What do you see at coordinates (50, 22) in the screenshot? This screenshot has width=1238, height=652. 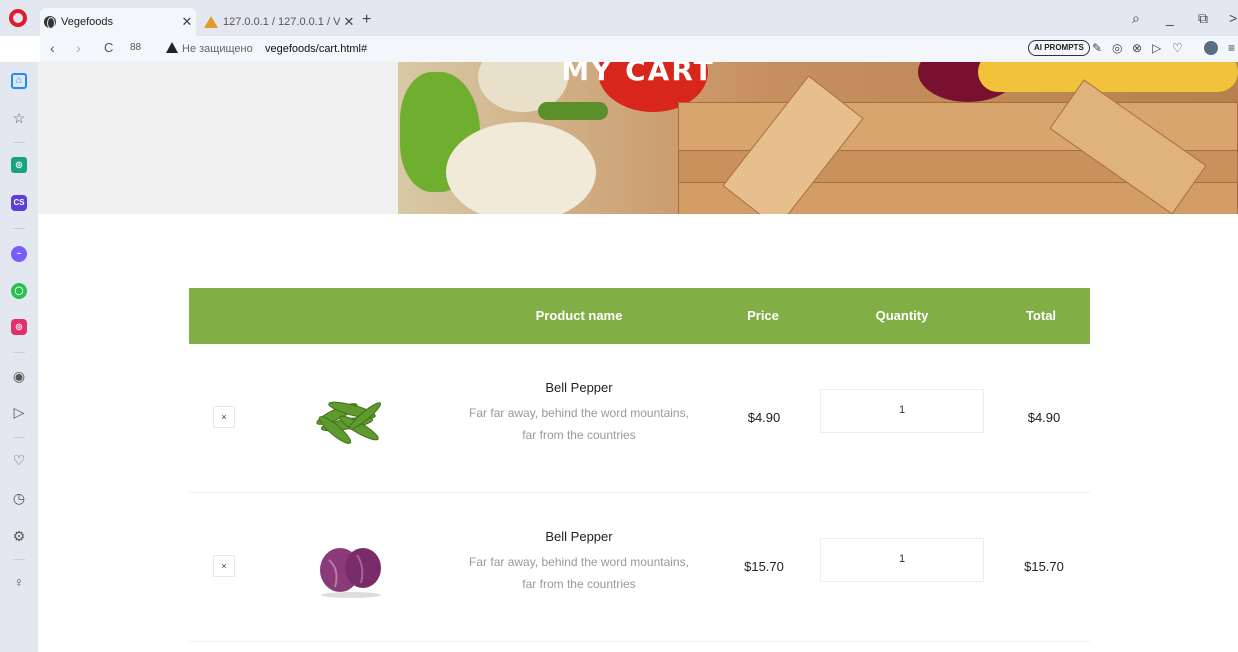 I see `globe-icon` at bounding box center [50, 22].